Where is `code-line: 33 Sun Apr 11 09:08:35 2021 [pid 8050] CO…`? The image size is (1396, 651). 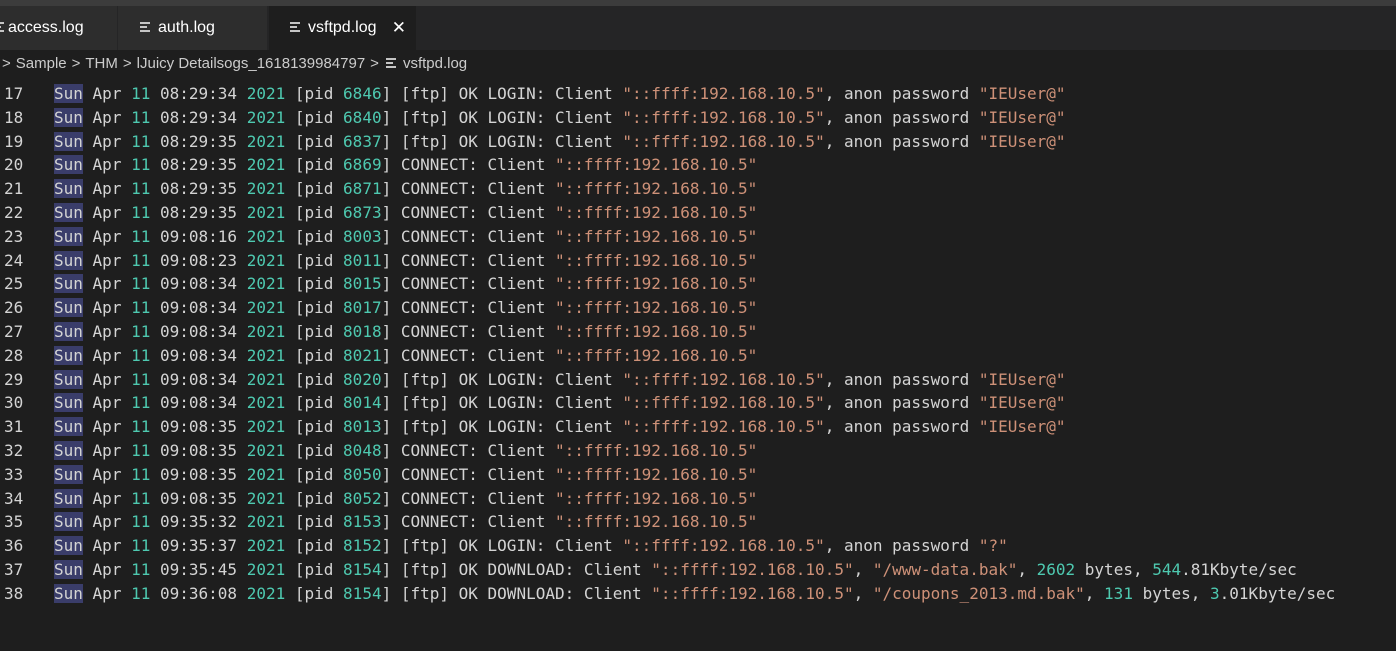 code-line: 33 Sun Apr 11 09:08:35 2021 [pid 8050] CO… is located at coordinates (698, 475).